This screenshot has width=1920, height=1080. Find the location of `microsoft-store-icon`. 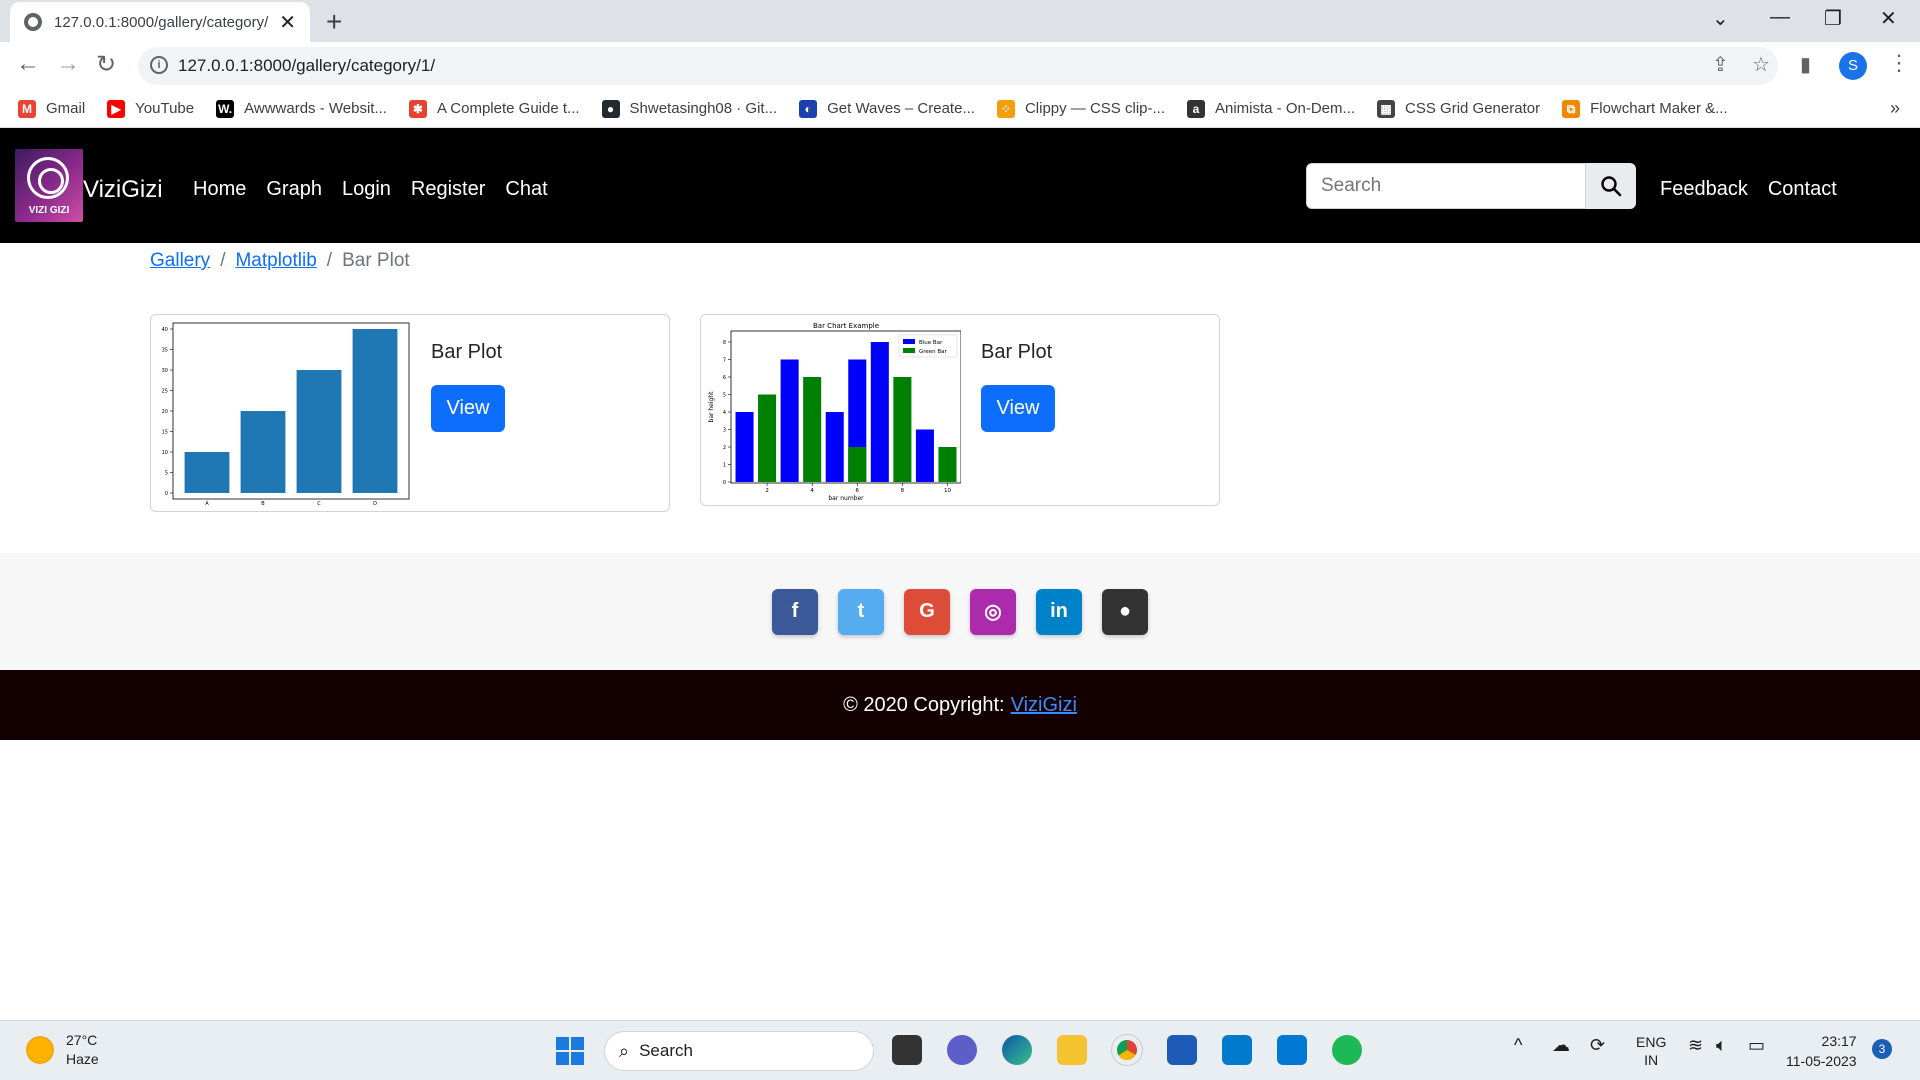

microsoft-store-icon is located at coordinates (1182, 1050).